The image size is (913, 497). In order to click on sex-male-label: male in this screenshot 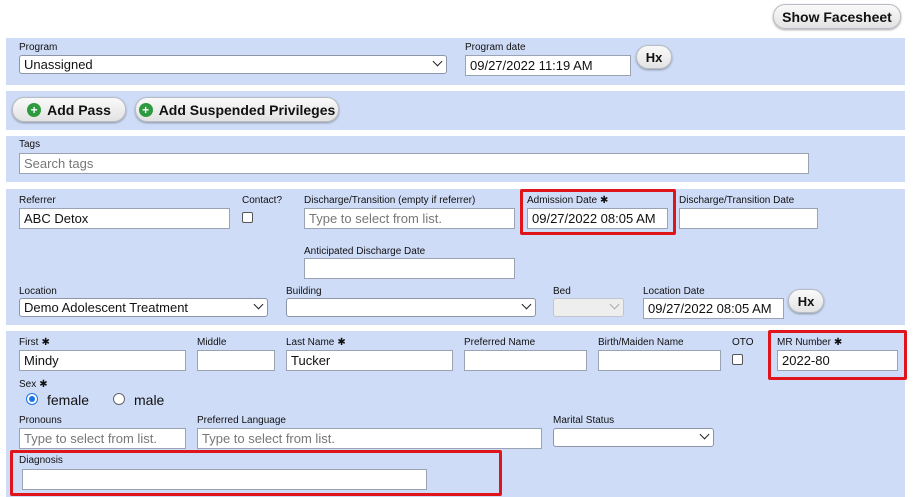, I will do `click(149, 400)`.